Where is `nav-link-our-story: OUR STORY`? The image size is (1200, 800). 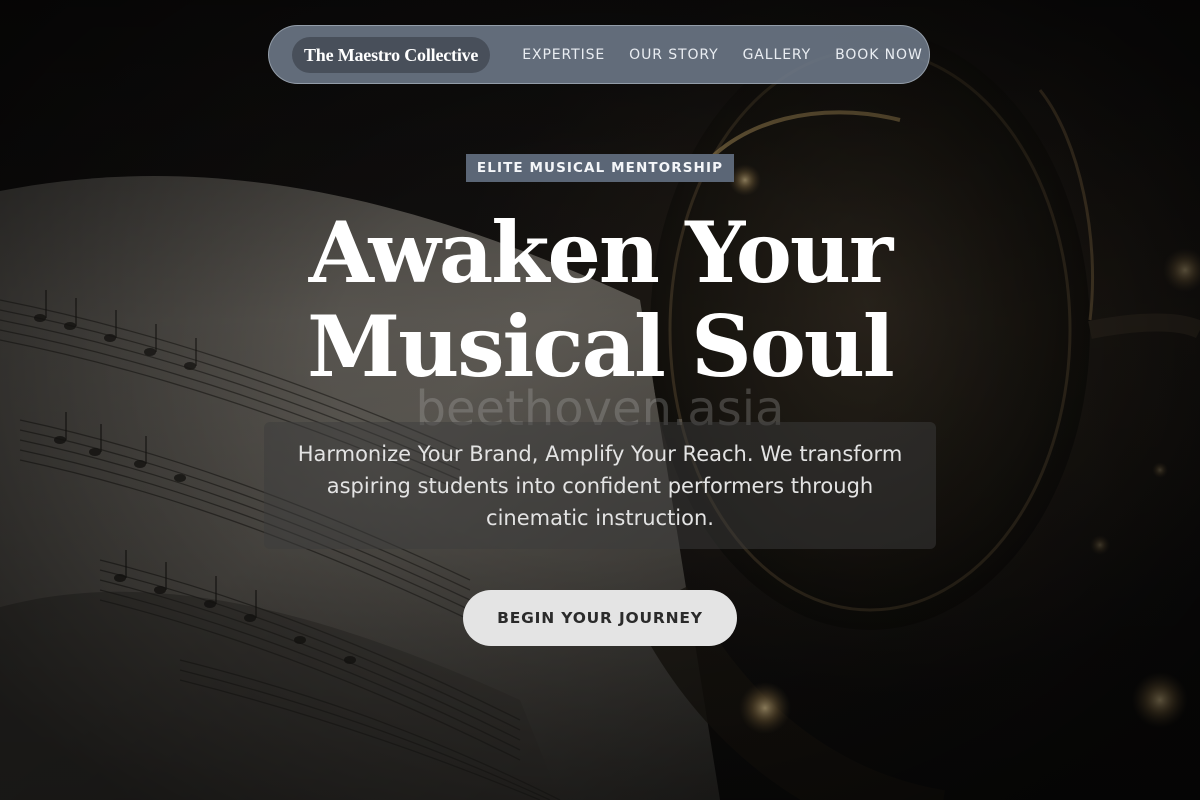 nav-link-our-story: OUR STORY is located at coordinates (673, 55).